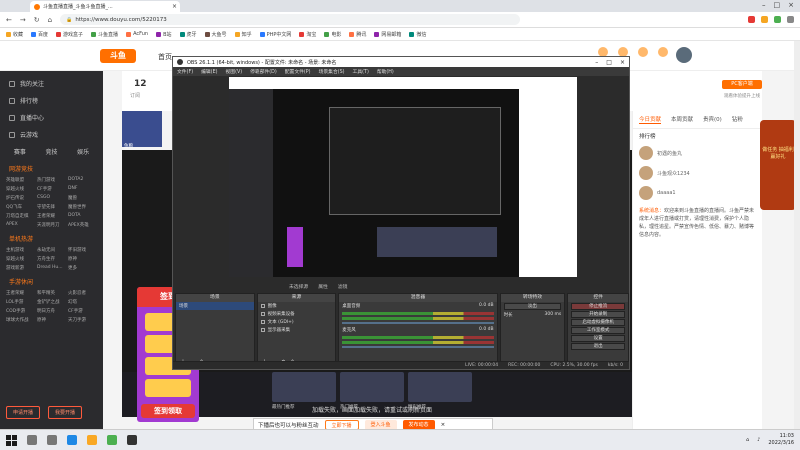  I want to click on properties-button: 属性, so click(323, 286).